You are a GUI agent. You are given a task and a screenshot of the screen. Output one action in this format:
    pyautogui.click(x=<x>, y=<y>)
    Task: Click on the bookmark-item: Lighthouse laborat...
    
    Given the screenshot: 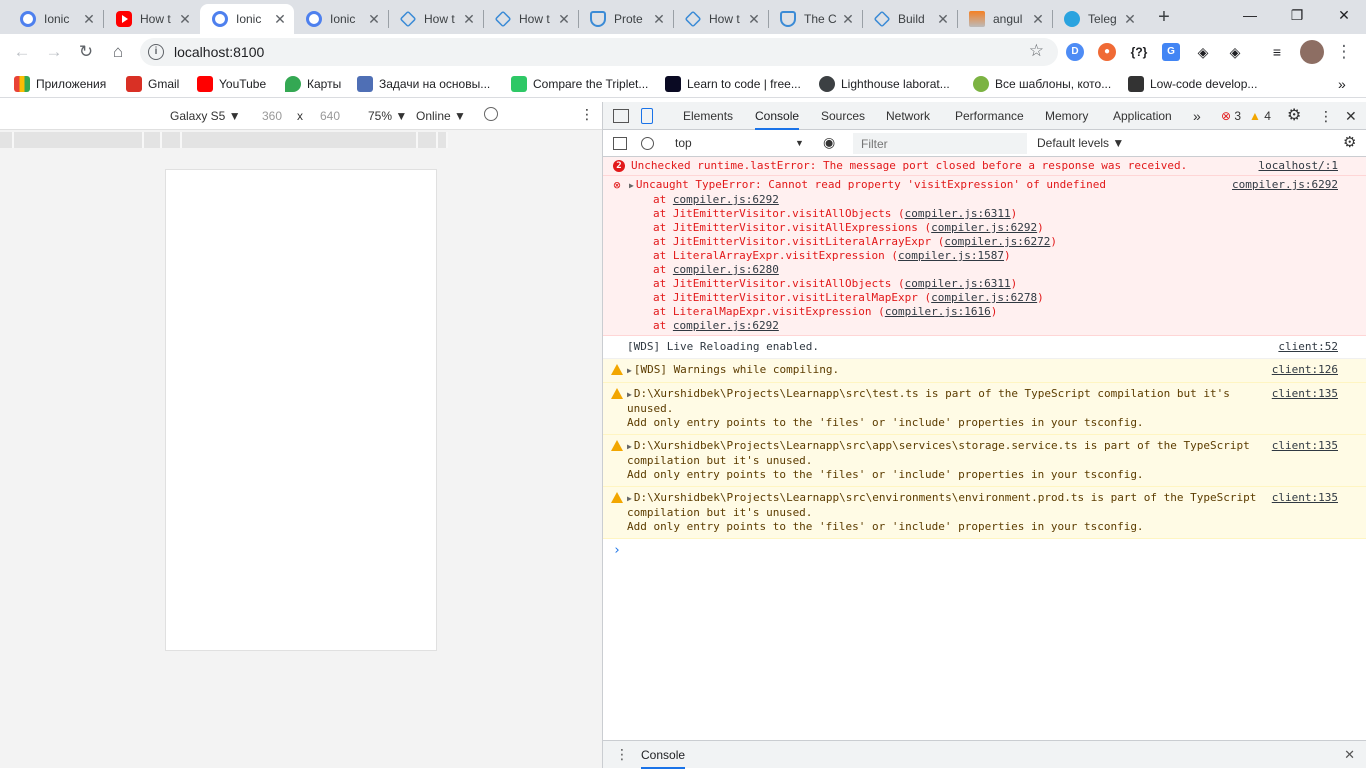 What is the action you would take?
    pyautogui.click(x=884, y=84)
    